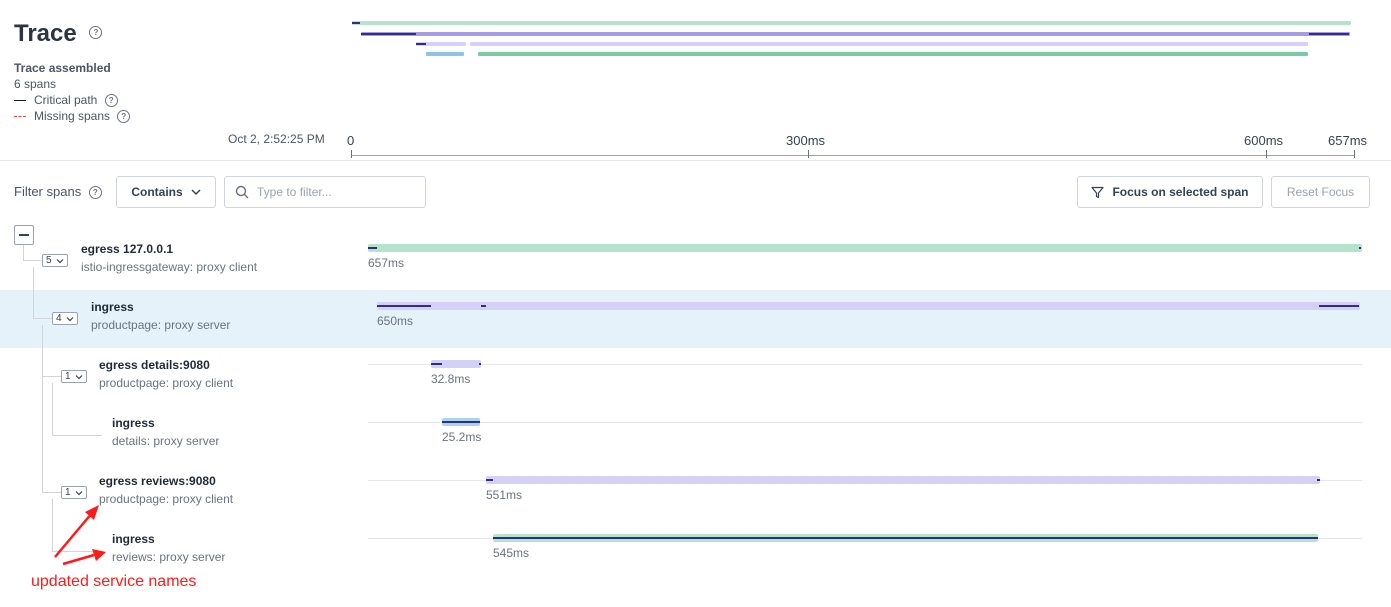 This screenshot has height=607, width=1391. I want to click on child-count: 5, so click(49, 260).